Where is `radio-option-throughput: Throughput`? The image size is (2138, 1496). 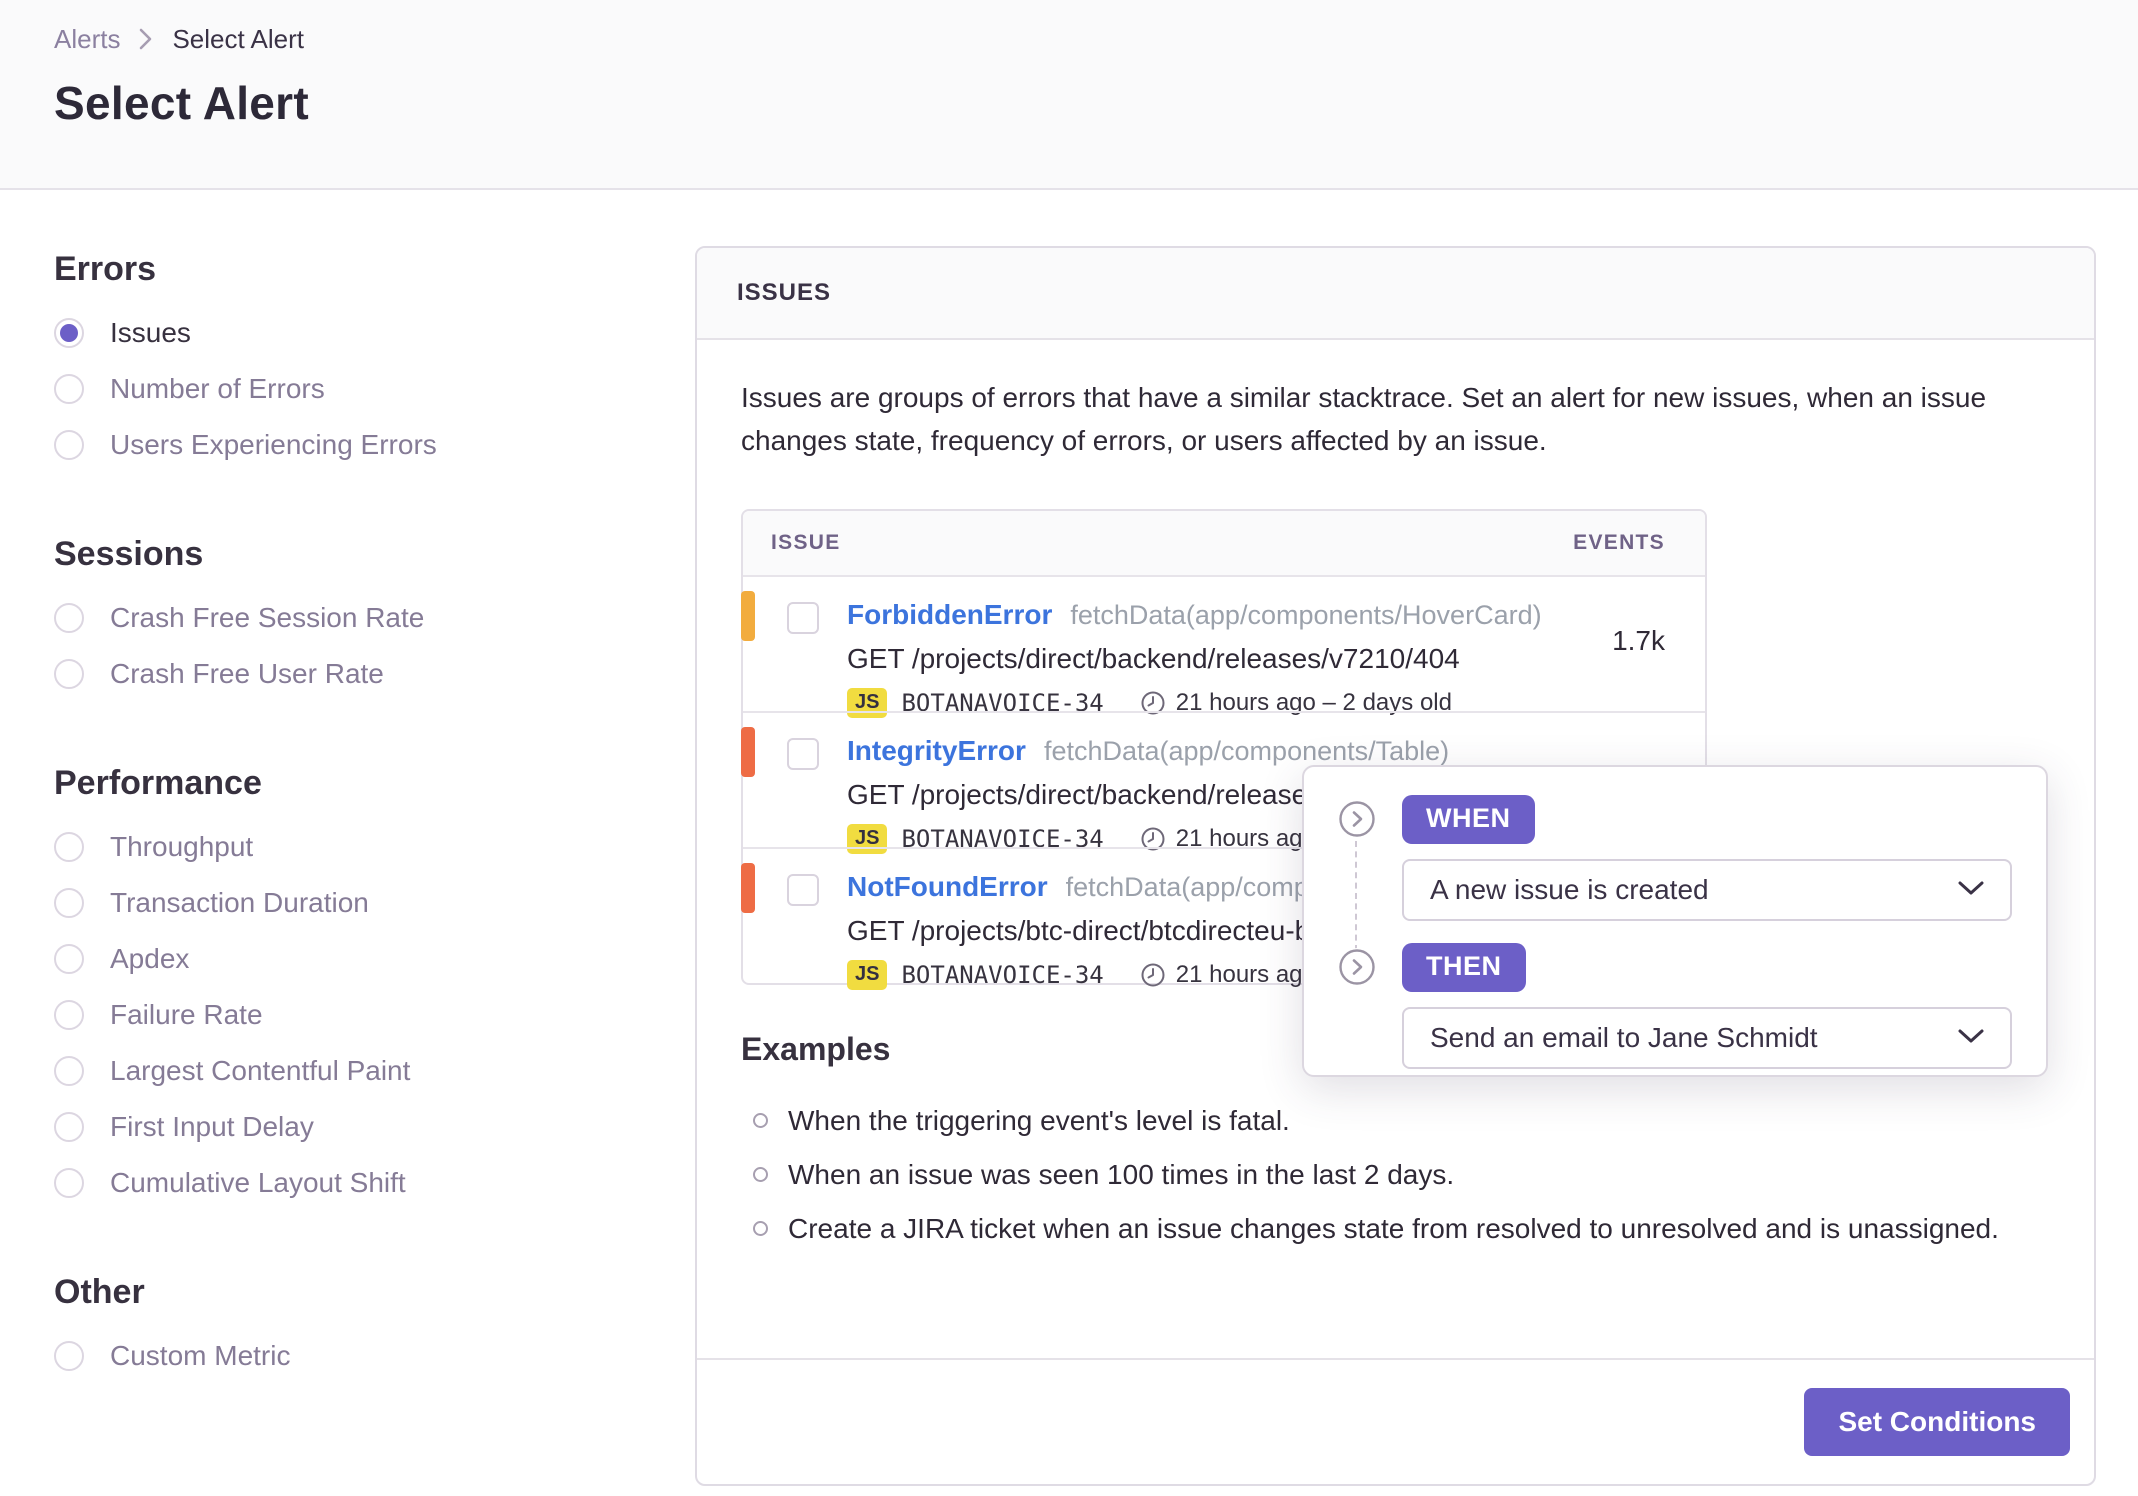 radio-option-throughput: Throughput is located at coordinates (354, 847).